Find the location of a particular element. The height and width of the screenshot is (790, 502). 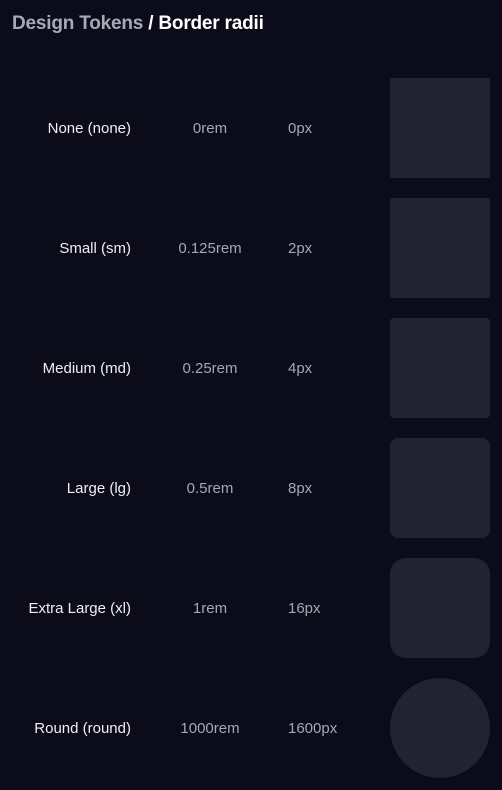

token-name: None (none) is located at coordinates (89, 128).